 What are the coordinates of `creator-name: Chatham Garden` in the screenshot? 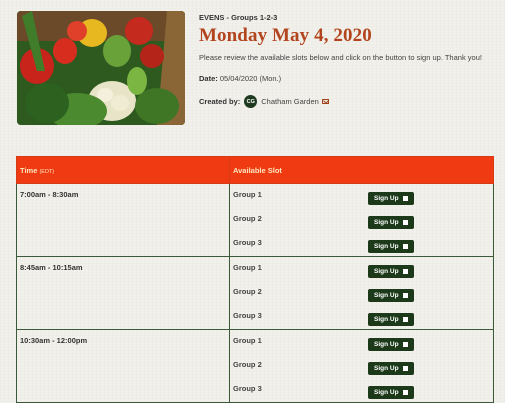 It's located at (290, 101).